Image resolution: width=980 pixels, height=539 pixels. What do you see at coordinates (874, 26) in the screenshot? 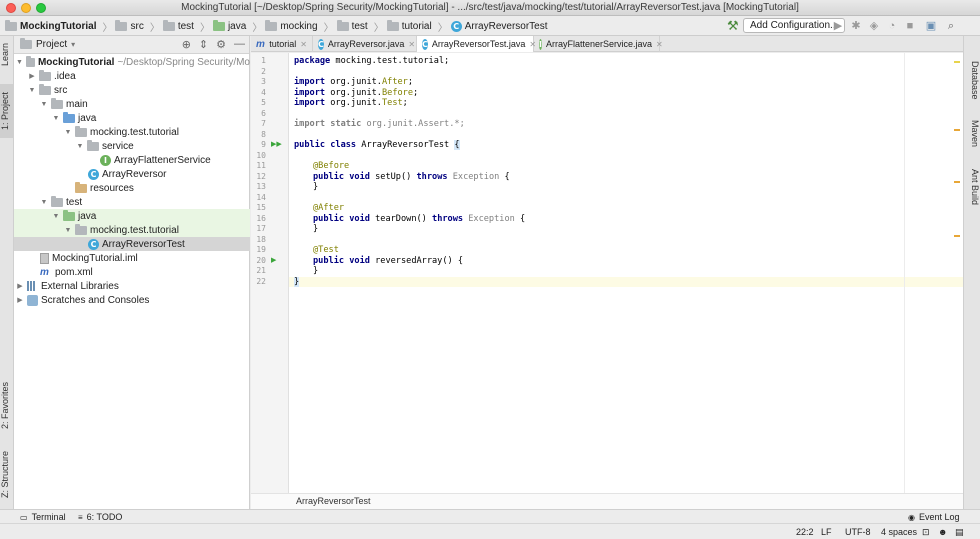
I see `coverage-icon: ◈` at bounding box center [874, 26].